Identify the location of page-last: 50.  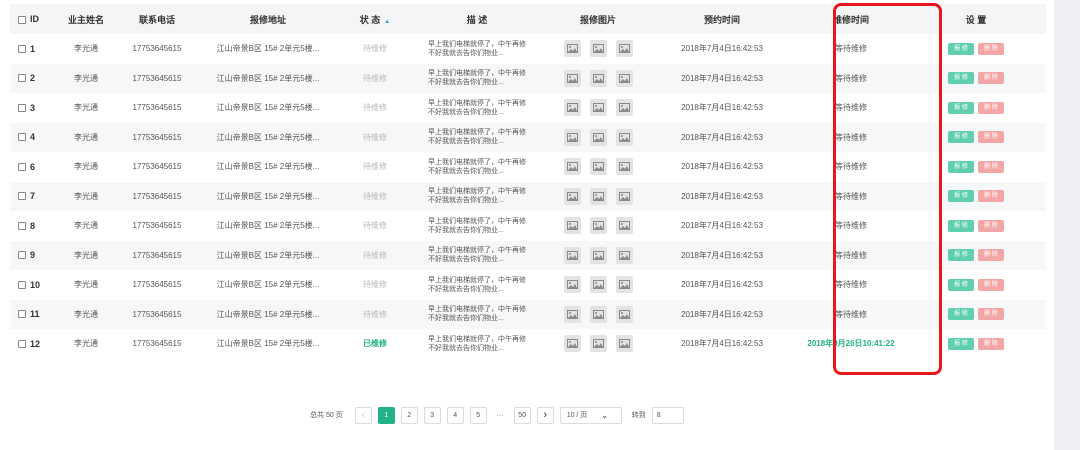
(522, 415).